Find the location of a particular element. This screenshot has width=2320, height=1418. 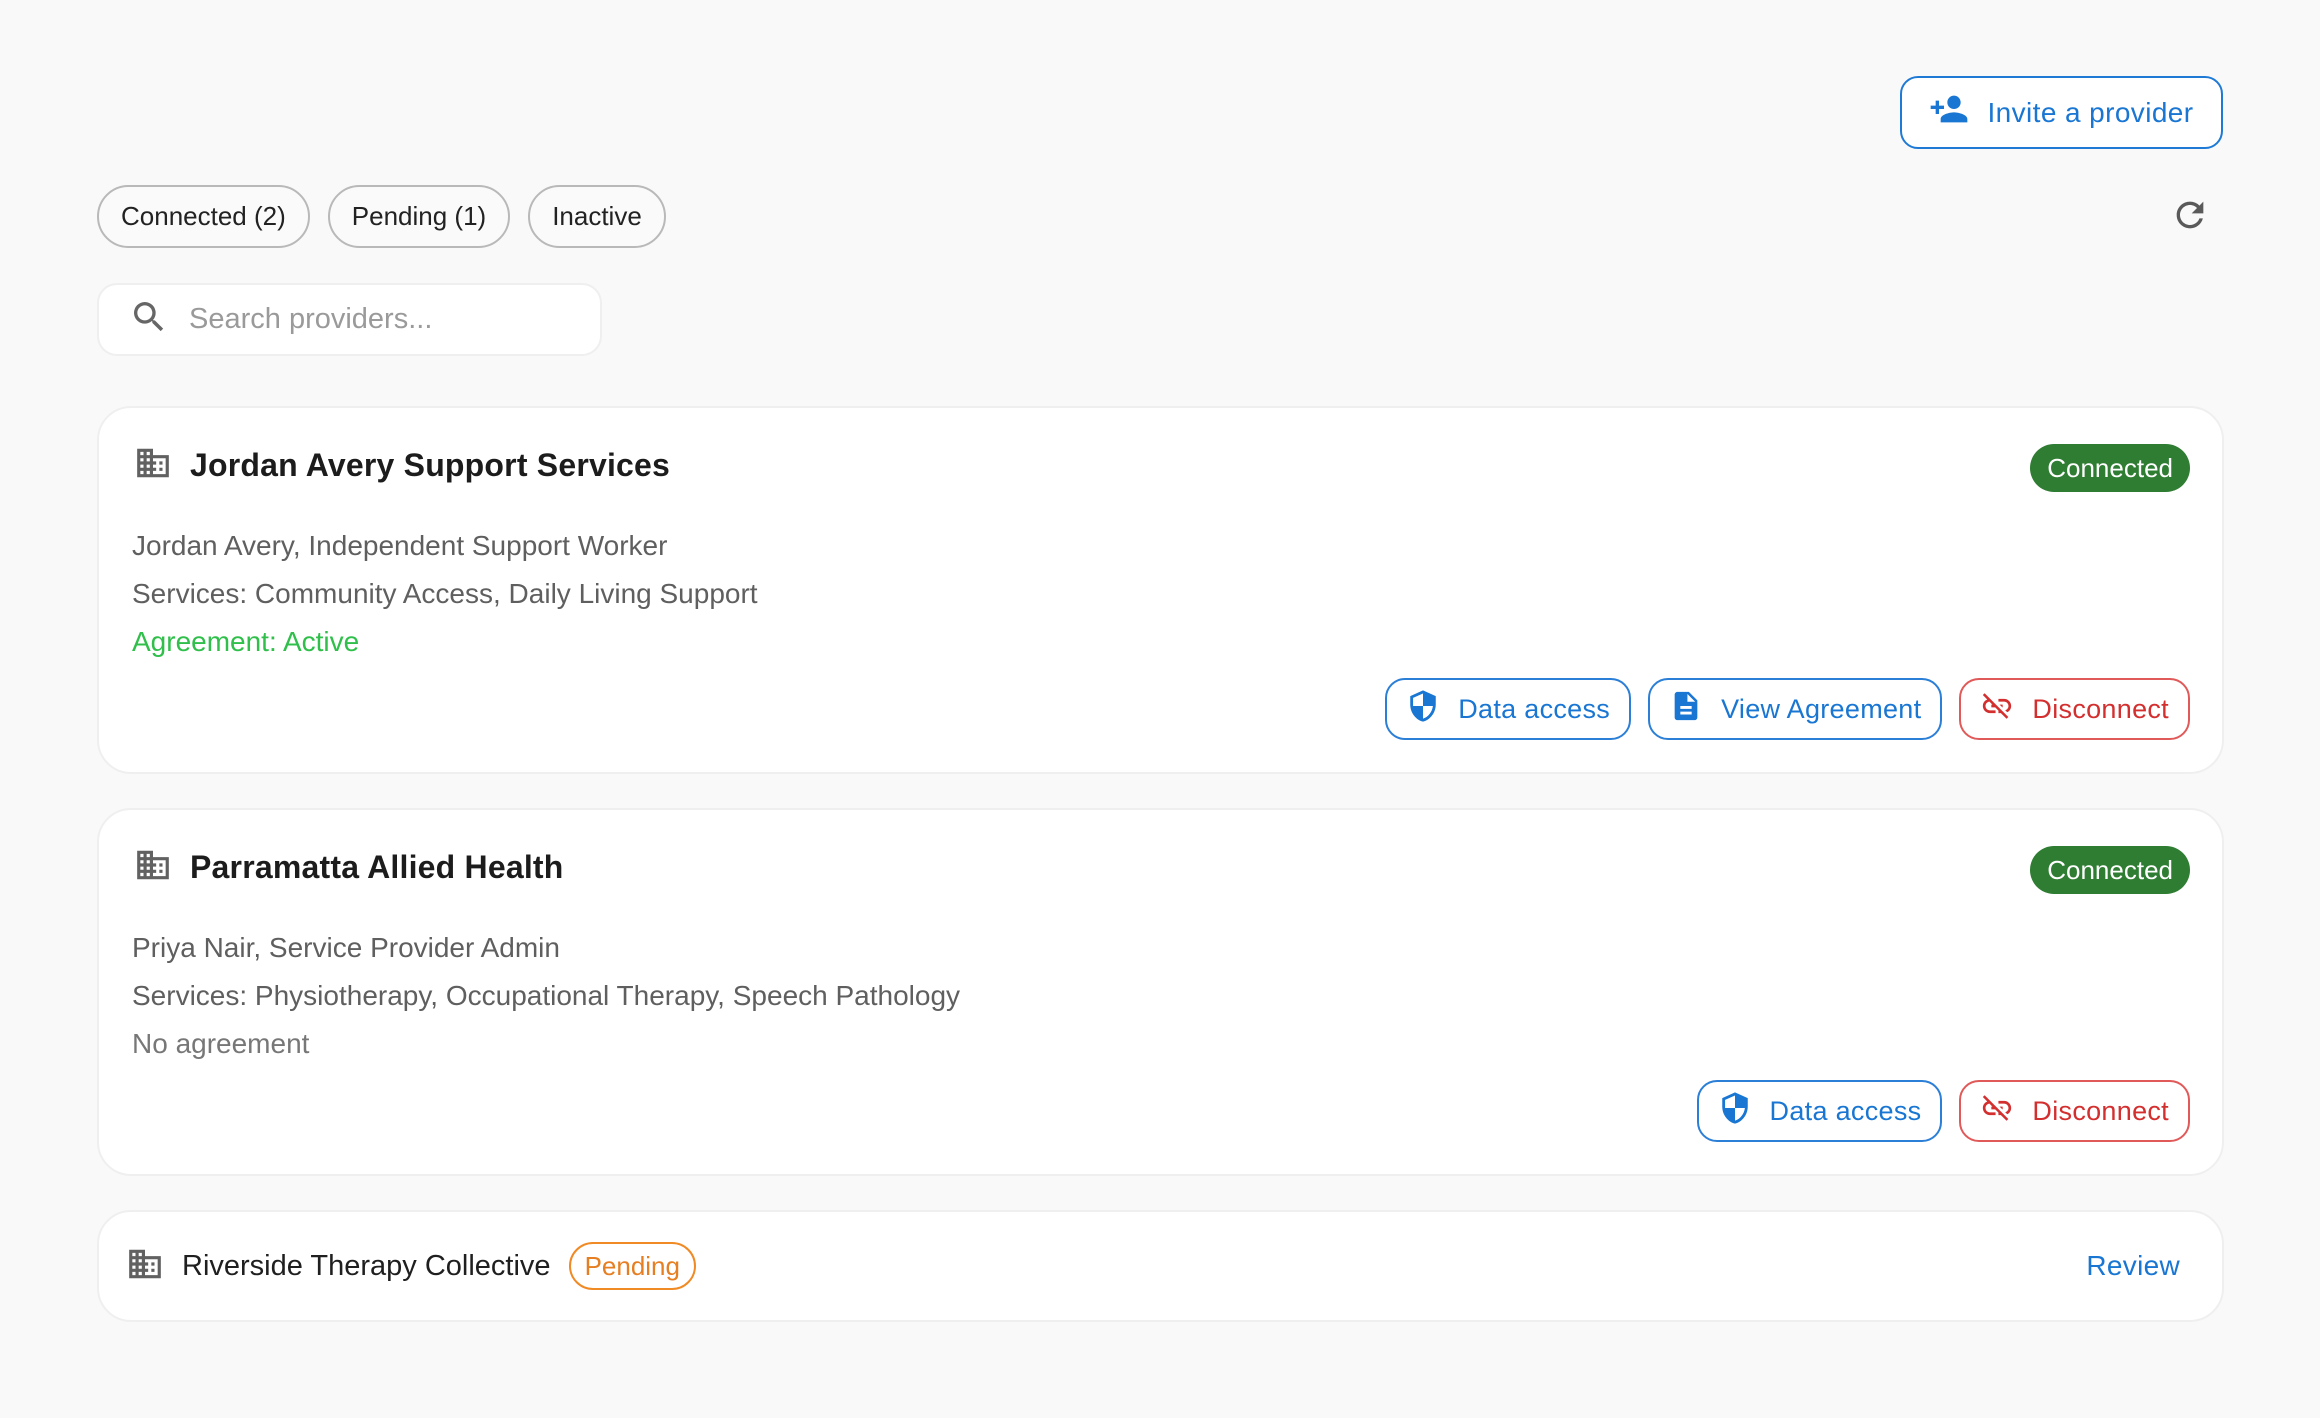

search-box is located at coordinates (349, 319).